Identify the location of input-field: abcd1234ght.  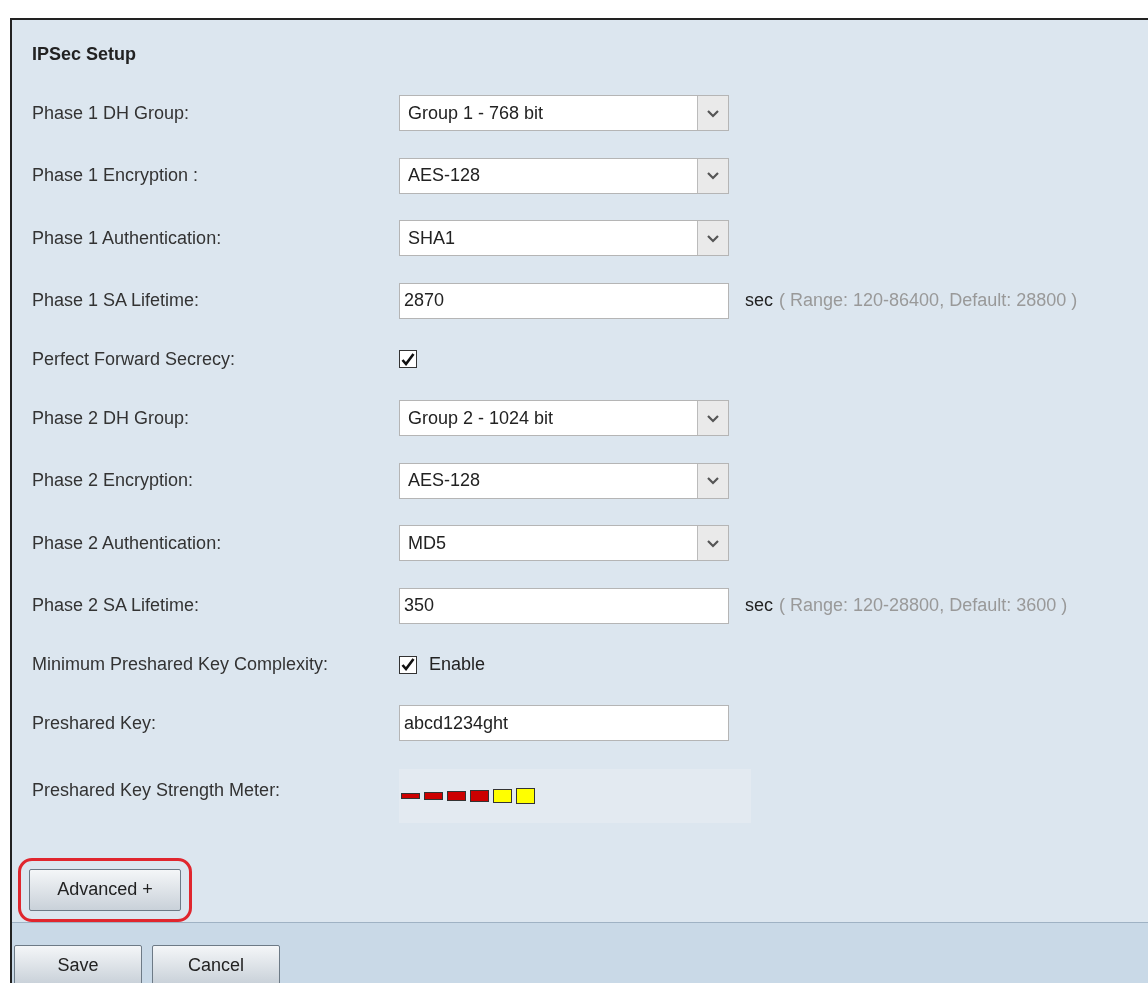
(564, 723).